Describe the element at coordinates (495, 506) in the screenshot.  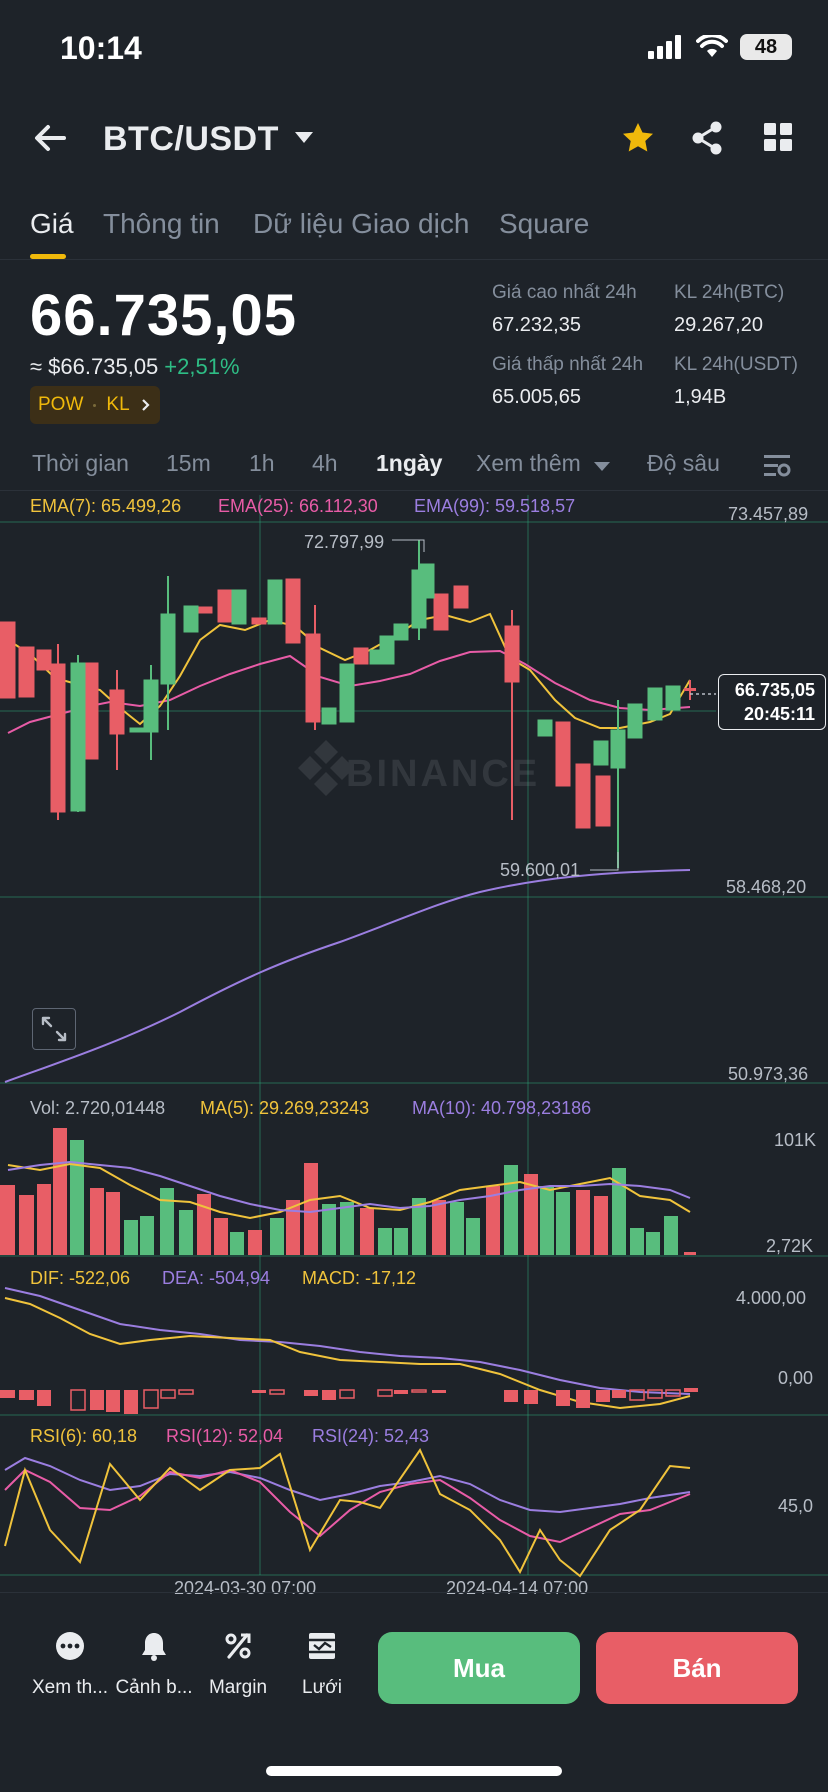
I see `ema99-label: EMA(99): 59.518,57` at that location.